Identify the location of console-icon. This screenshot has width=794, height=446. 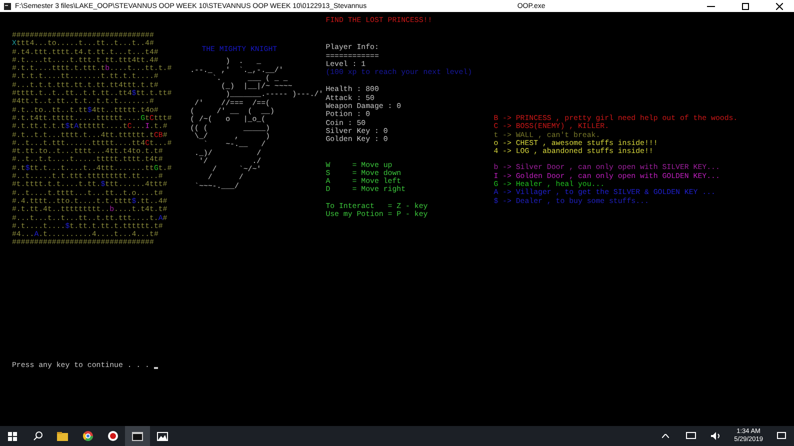
(7, 6).